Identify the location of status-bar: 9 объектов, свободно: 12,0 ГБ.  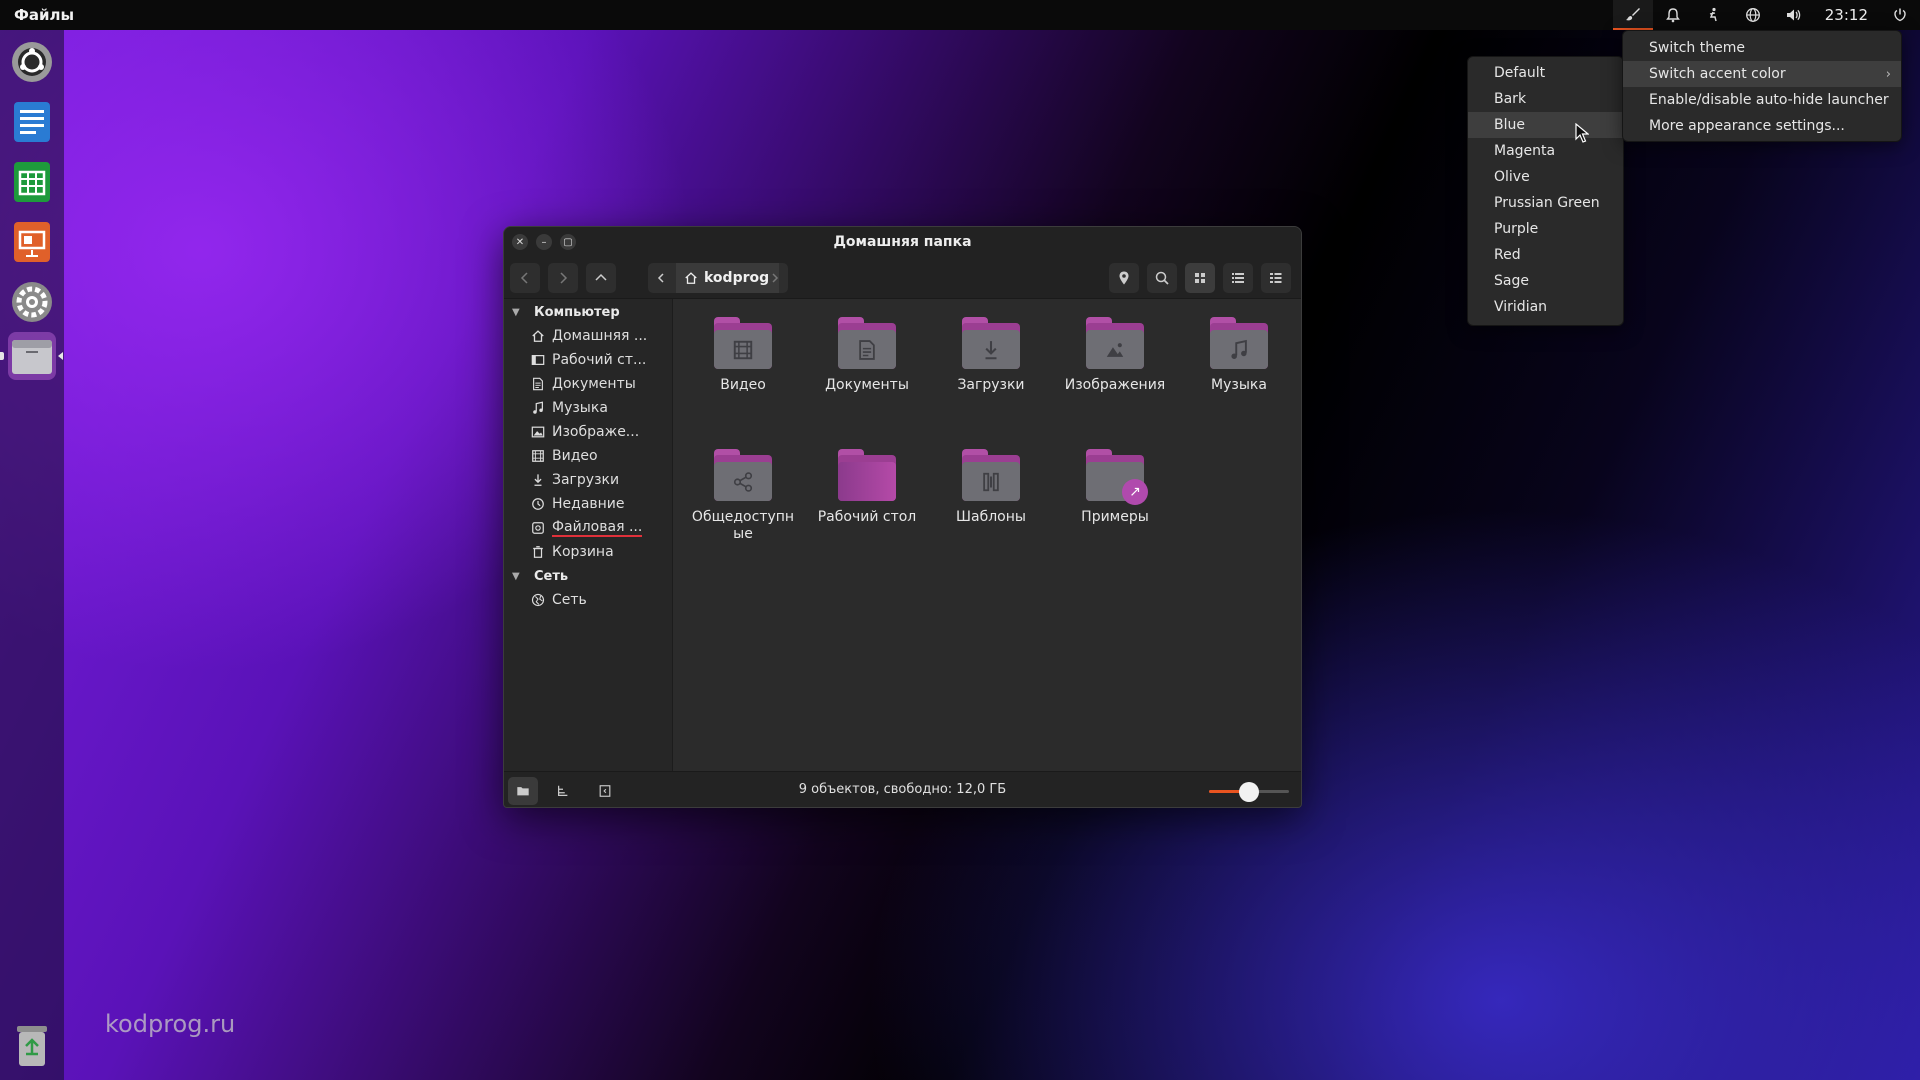
(902, 789).